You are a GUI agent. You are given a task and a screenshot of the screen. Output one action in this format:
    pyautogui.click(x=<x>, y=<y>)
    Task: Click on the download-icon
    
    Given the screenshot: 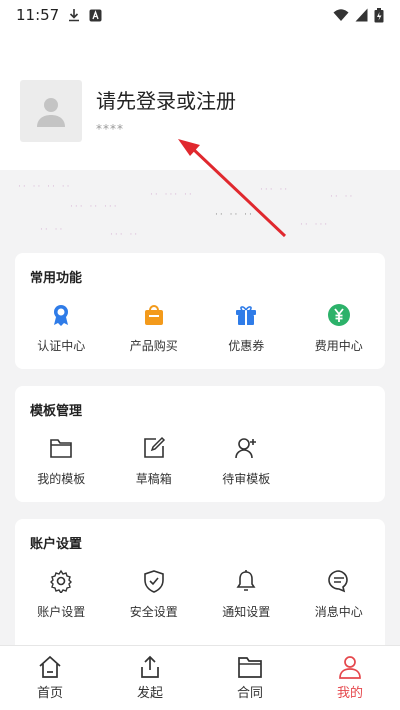 What is the action you would take?
    pyautogui.click(x=74, y=15)
    